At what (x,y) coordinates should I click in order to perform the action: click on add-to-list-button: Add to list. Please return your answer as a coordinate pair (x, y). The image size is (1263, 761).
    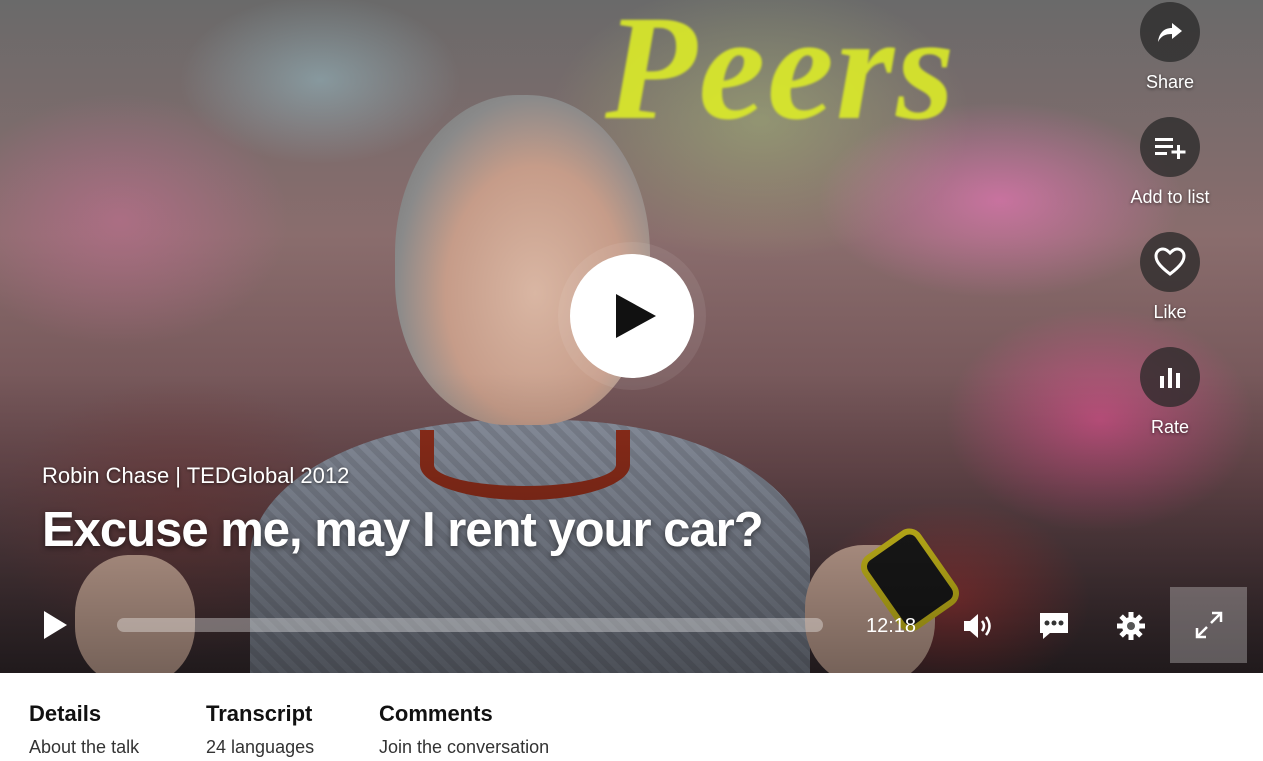
    Looking at the image, I should click on (1170, 174).